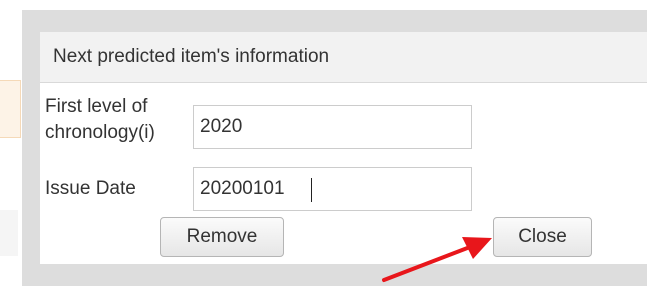 The width and height of the screenshot is (647, 298). Describe the element at coordinates (332, 127) in the screenshot. I see `chronology-input` at that location.